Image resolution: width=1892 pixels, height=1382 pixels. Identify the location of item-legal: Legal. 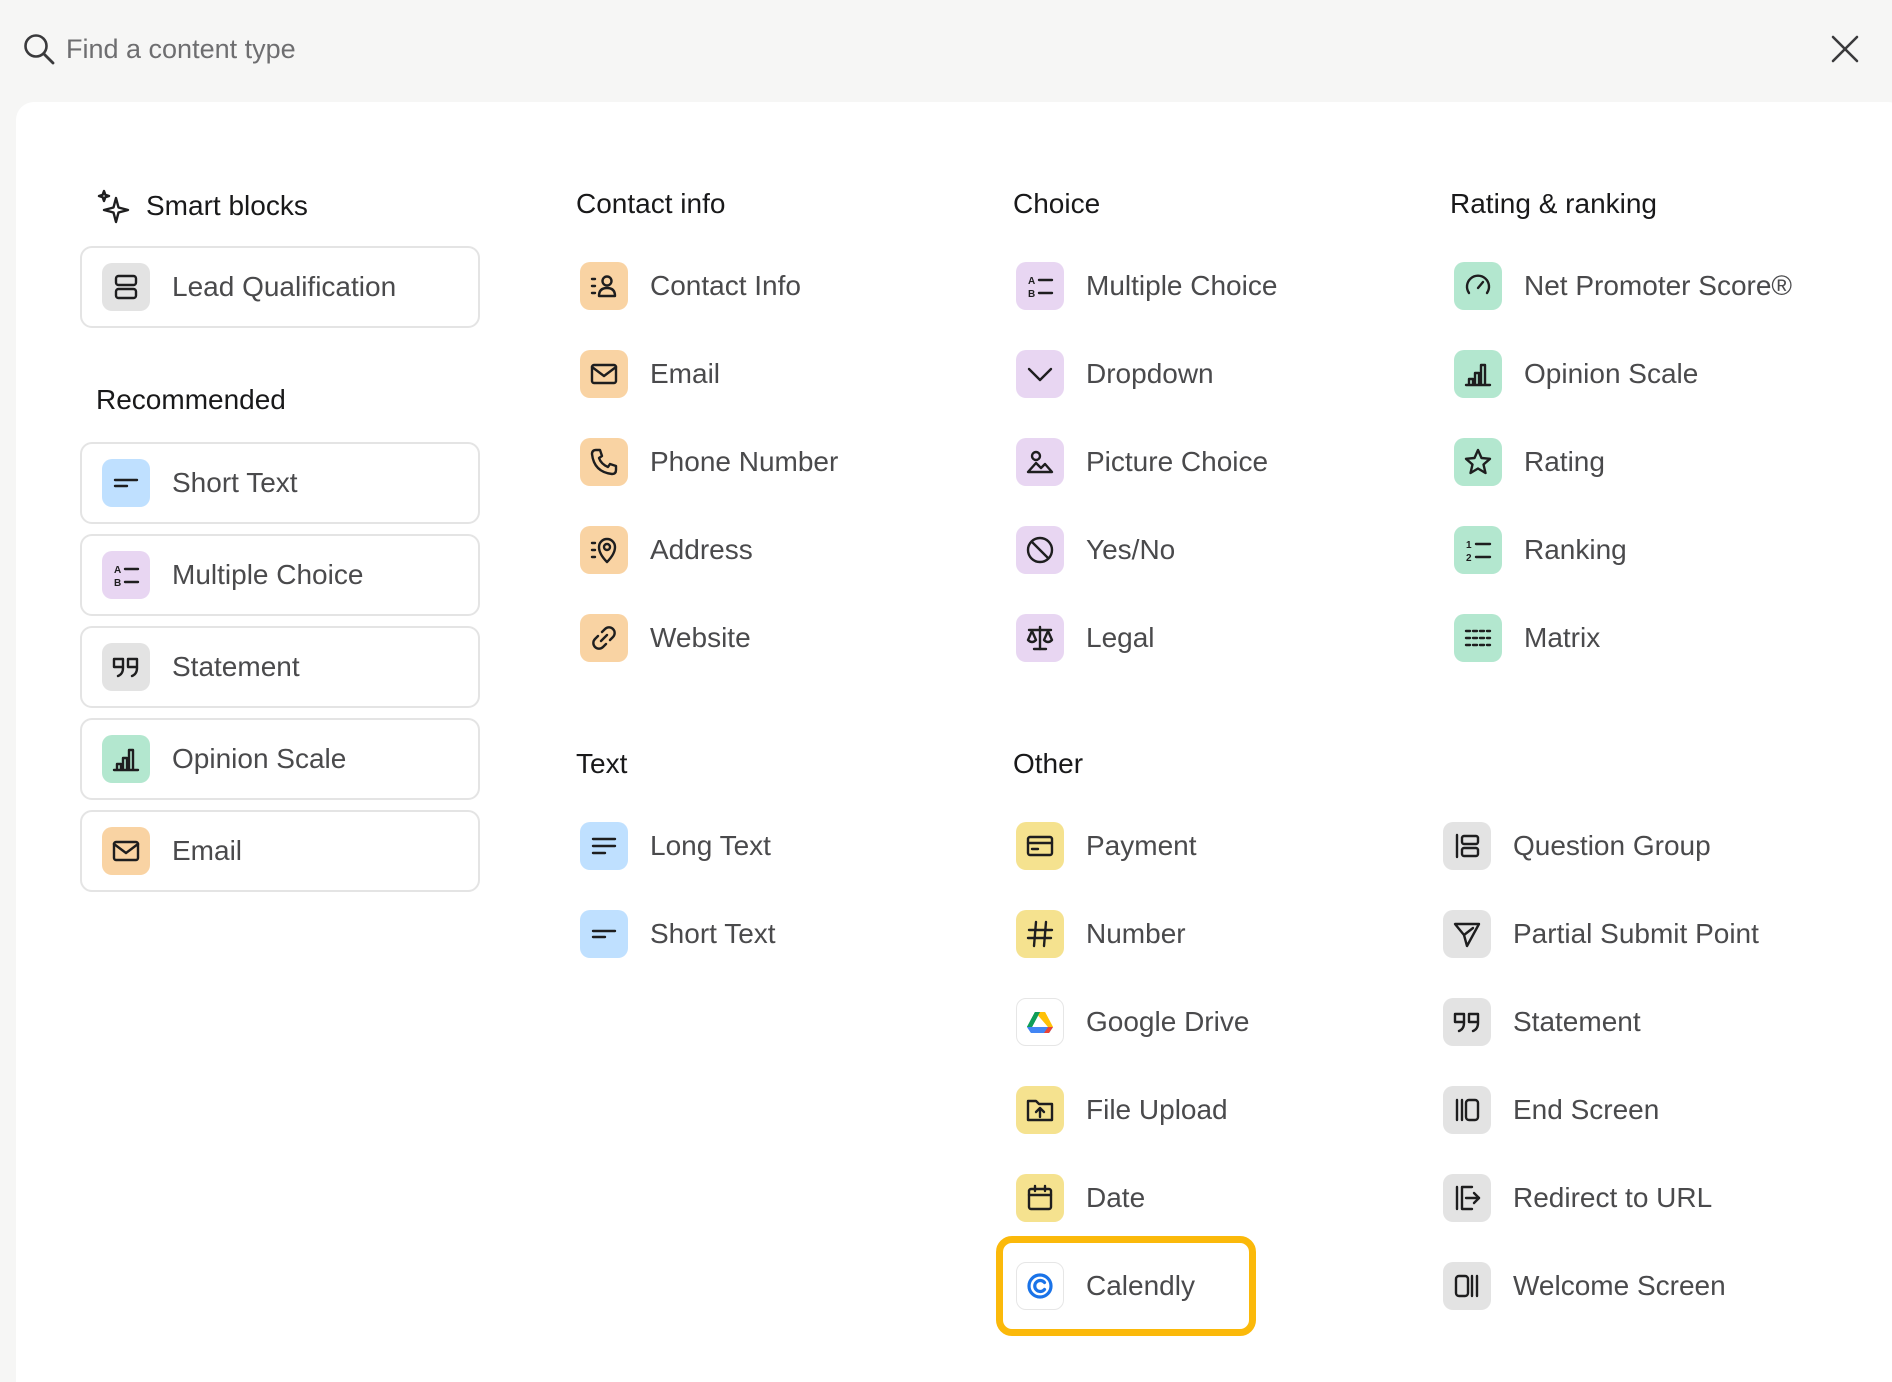
(1085, 638).